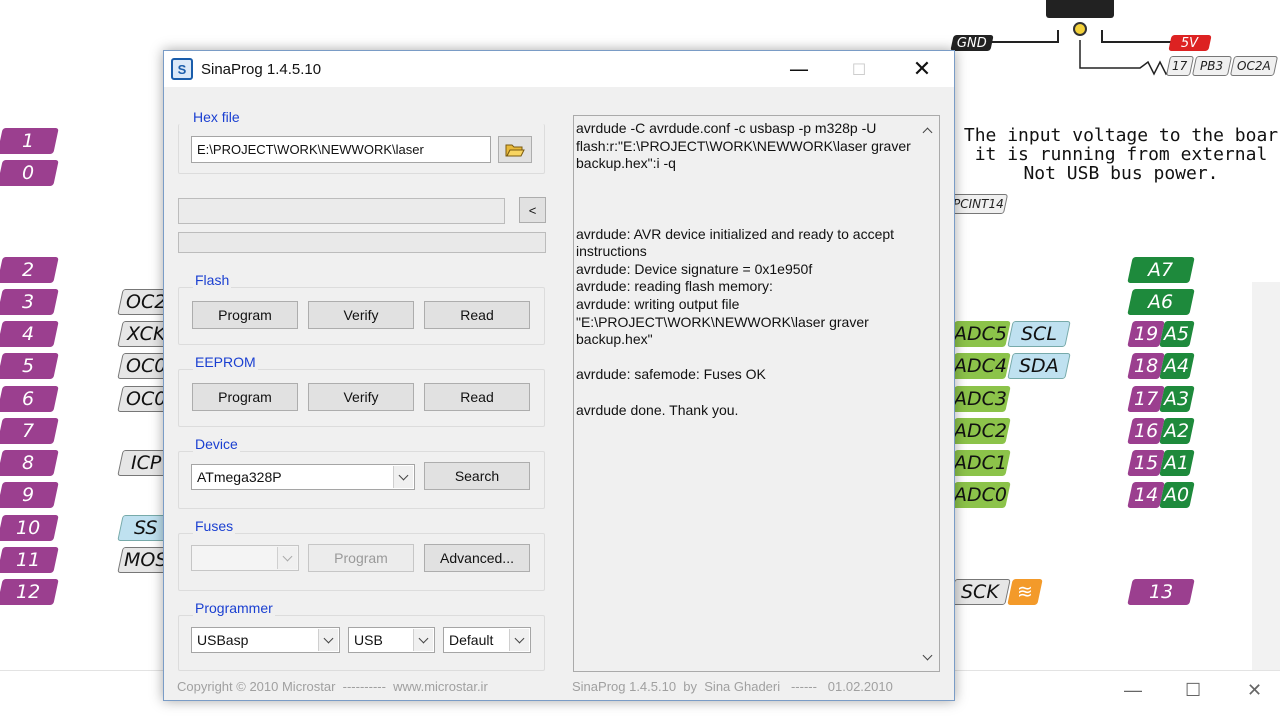  What do you see at coordinates (922, 69) in the screenshot?
I see `close-button: ✕` at bounding box center [922, 69].